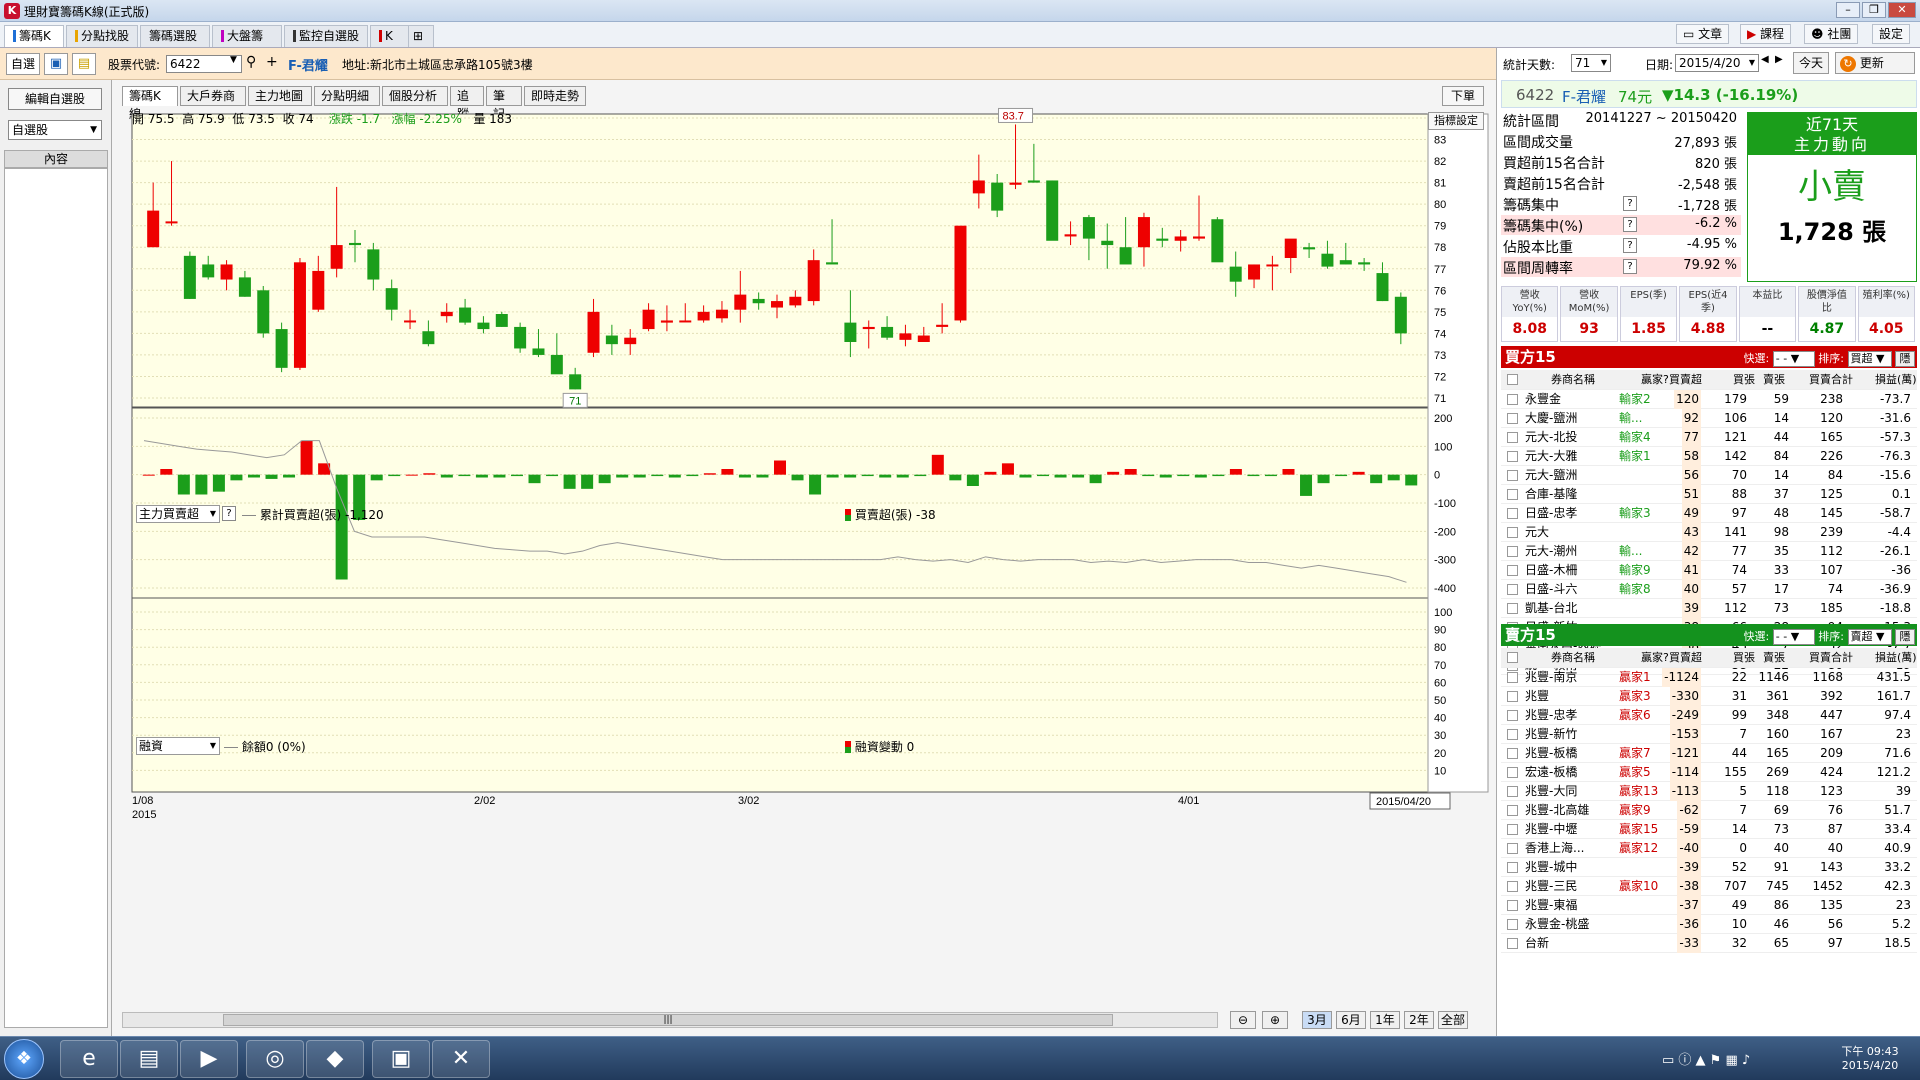 The height and width of the screenshot is (1080, 1920). I want to click on sell-quick-select: - - ▼, so click(1793, 637).